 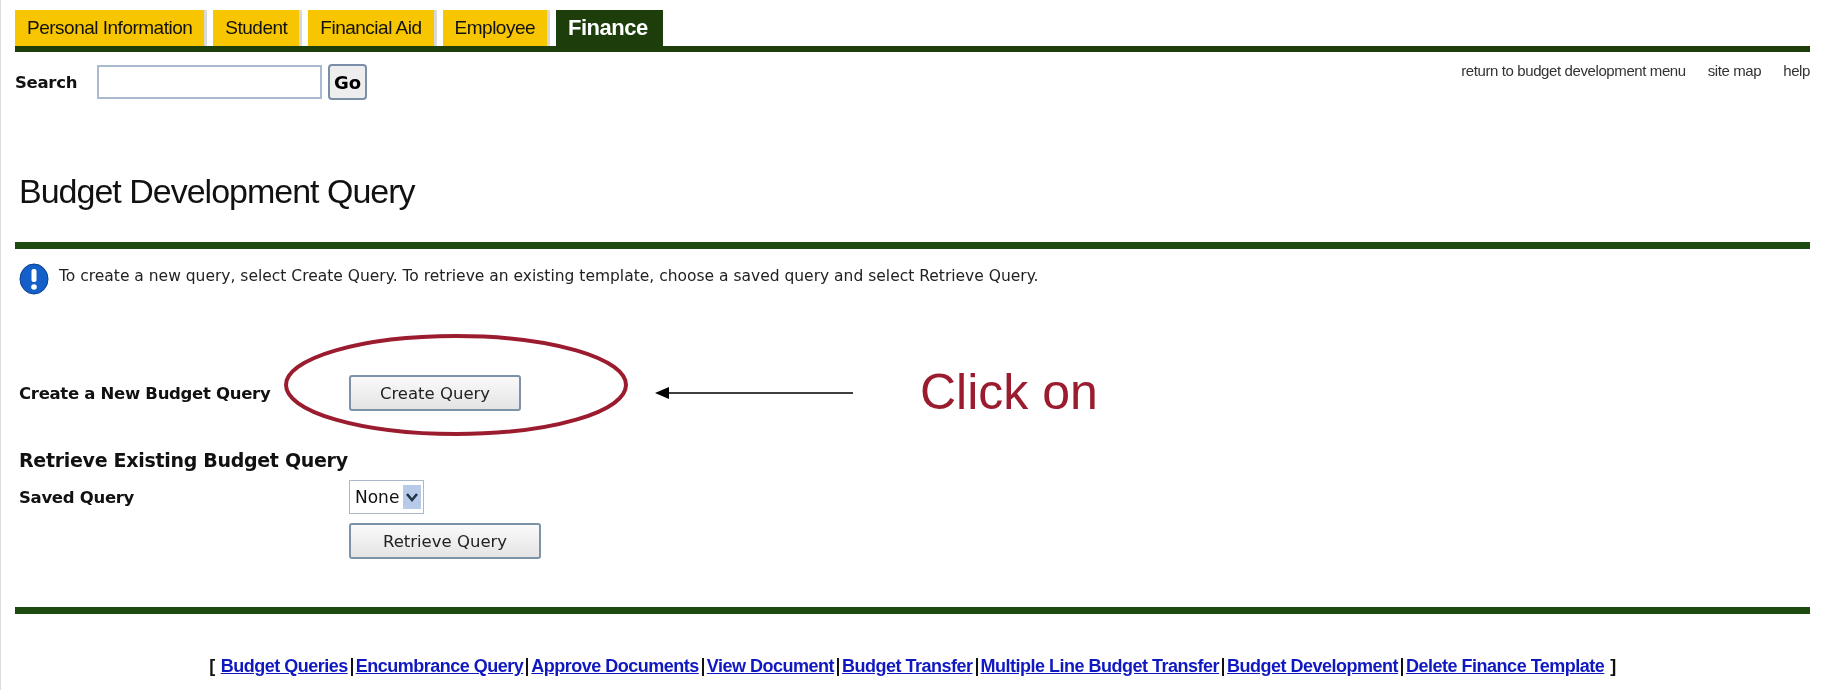 What do you see at coordinates (372, 28) in the screenshot?
I see `nav-tab: Financial Aid` at bounding box center [372, 28].